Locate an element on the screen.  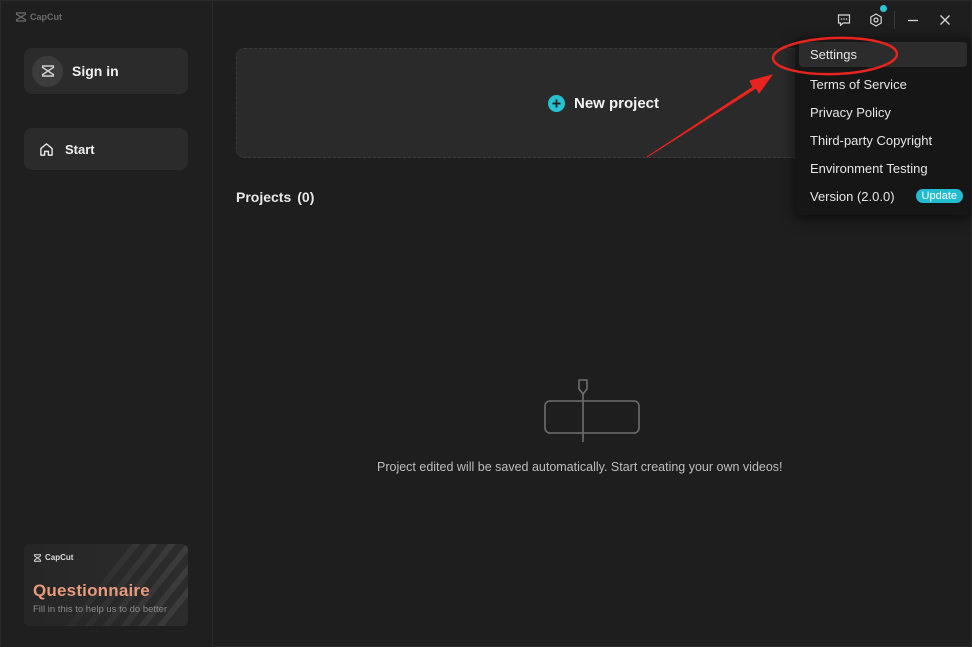
questionnaire-brand: CapCut is located at coordinates (53, 557).